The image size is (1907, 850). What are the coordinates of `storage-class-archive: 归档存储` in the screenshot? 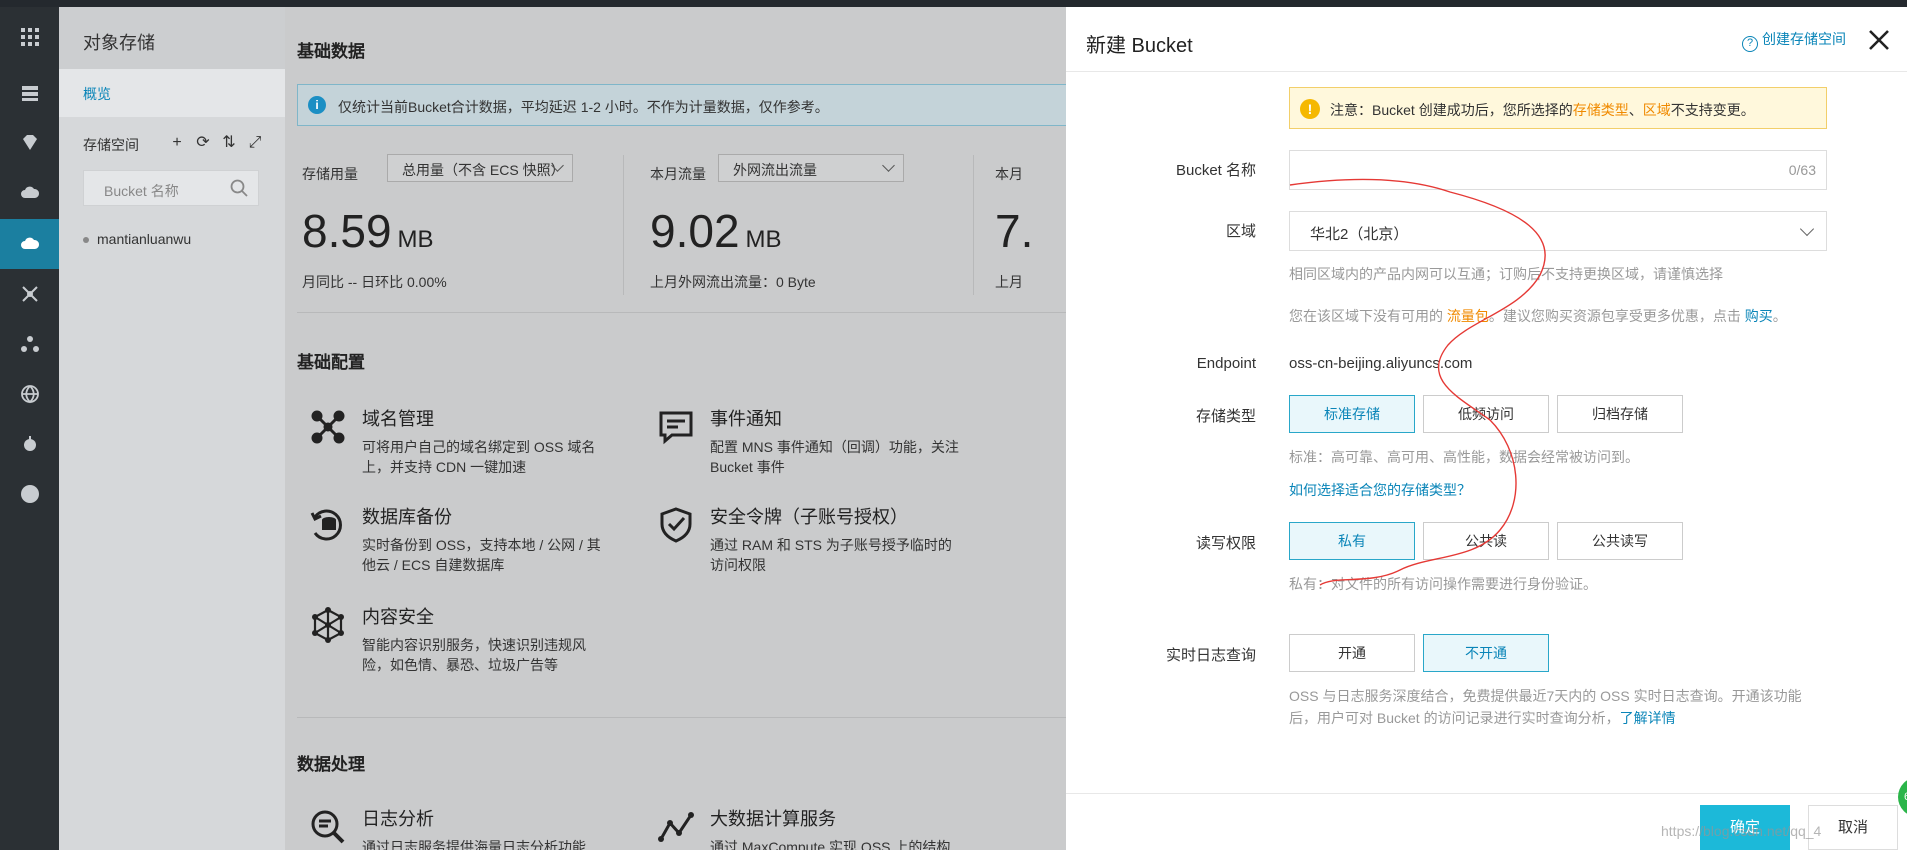 It's located at (1620, 414).